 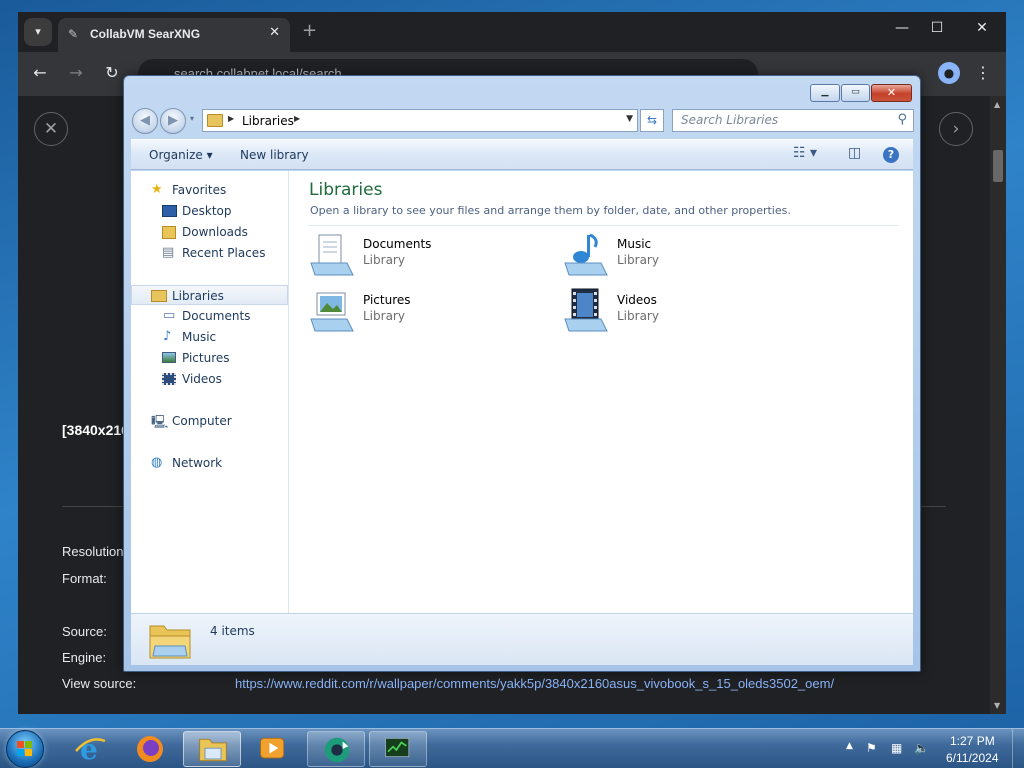 I want to click on breadcrumb-libraries: Libraries, so click(x=268, y=121).